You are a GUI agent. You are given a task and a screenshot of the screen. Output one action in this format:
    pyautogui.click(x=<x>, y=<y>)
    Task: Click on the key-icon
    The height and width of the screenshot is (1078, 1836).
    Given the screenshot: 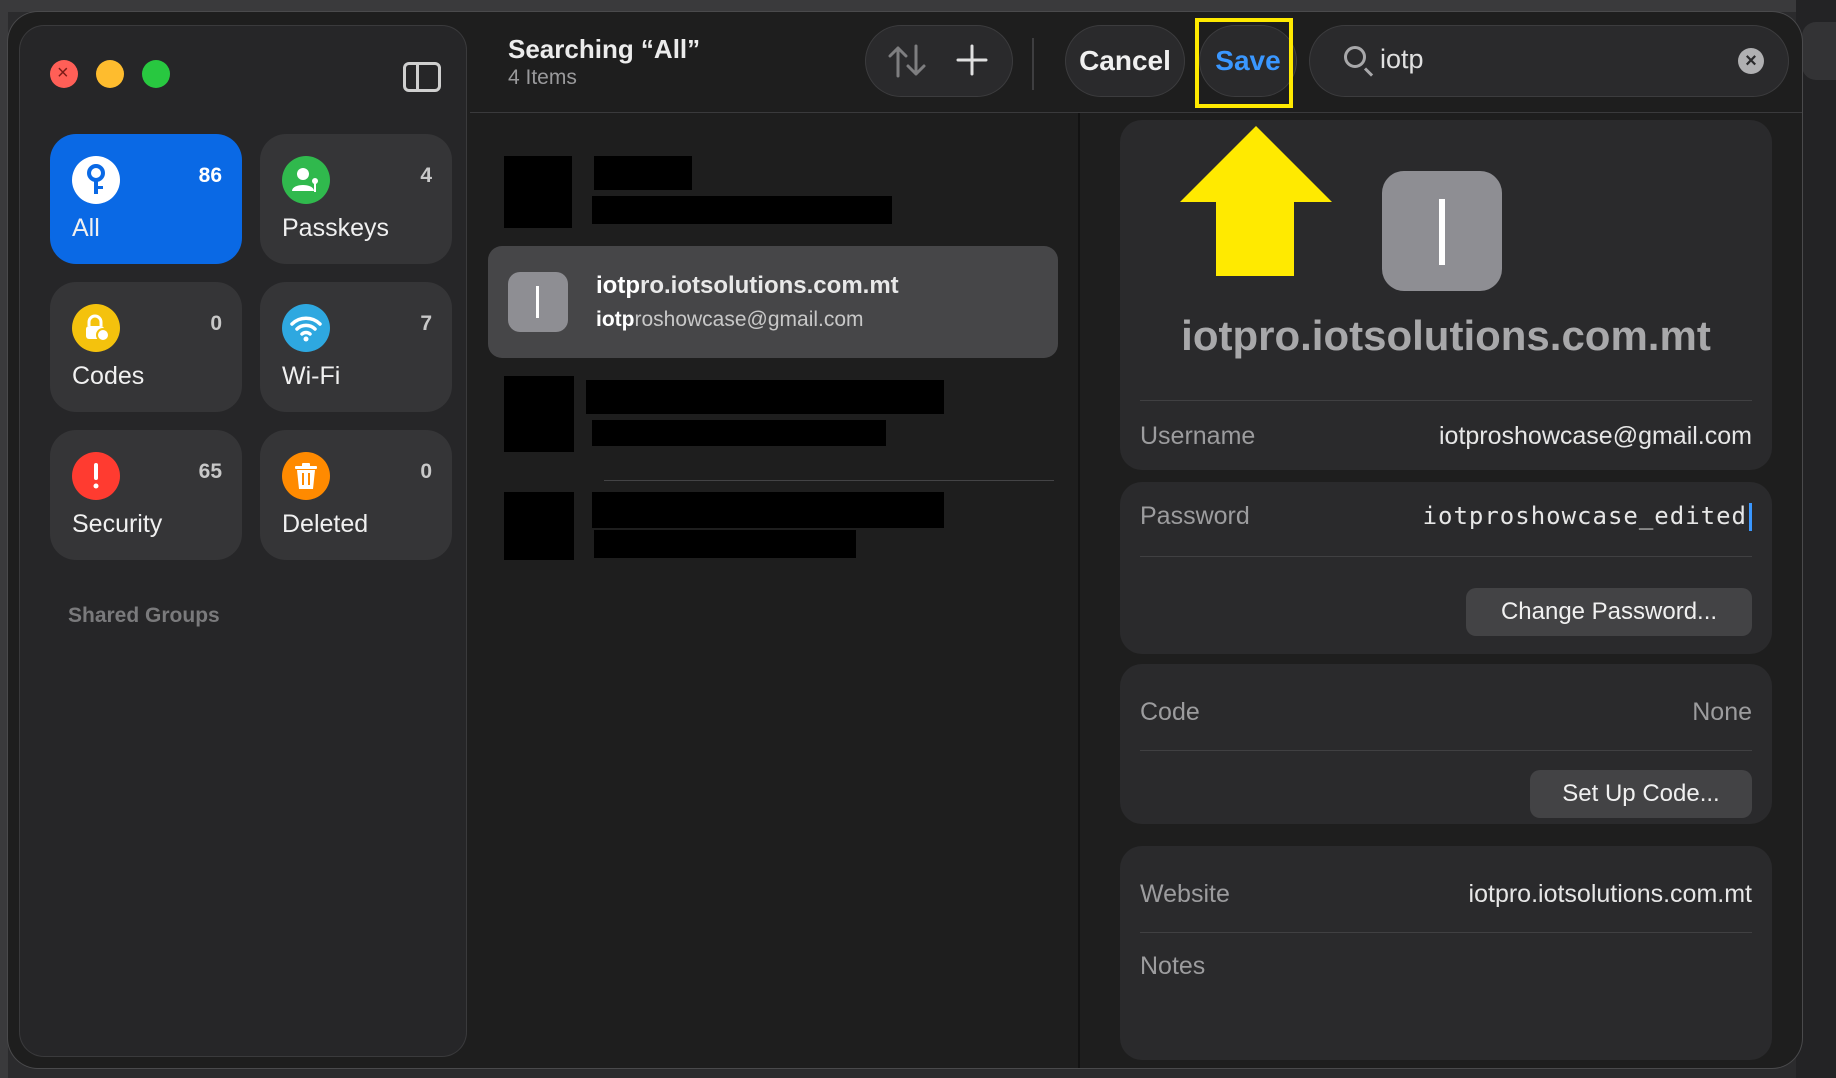 What is the action you would take?
    pyautogui.click(x=96, y=180)
    